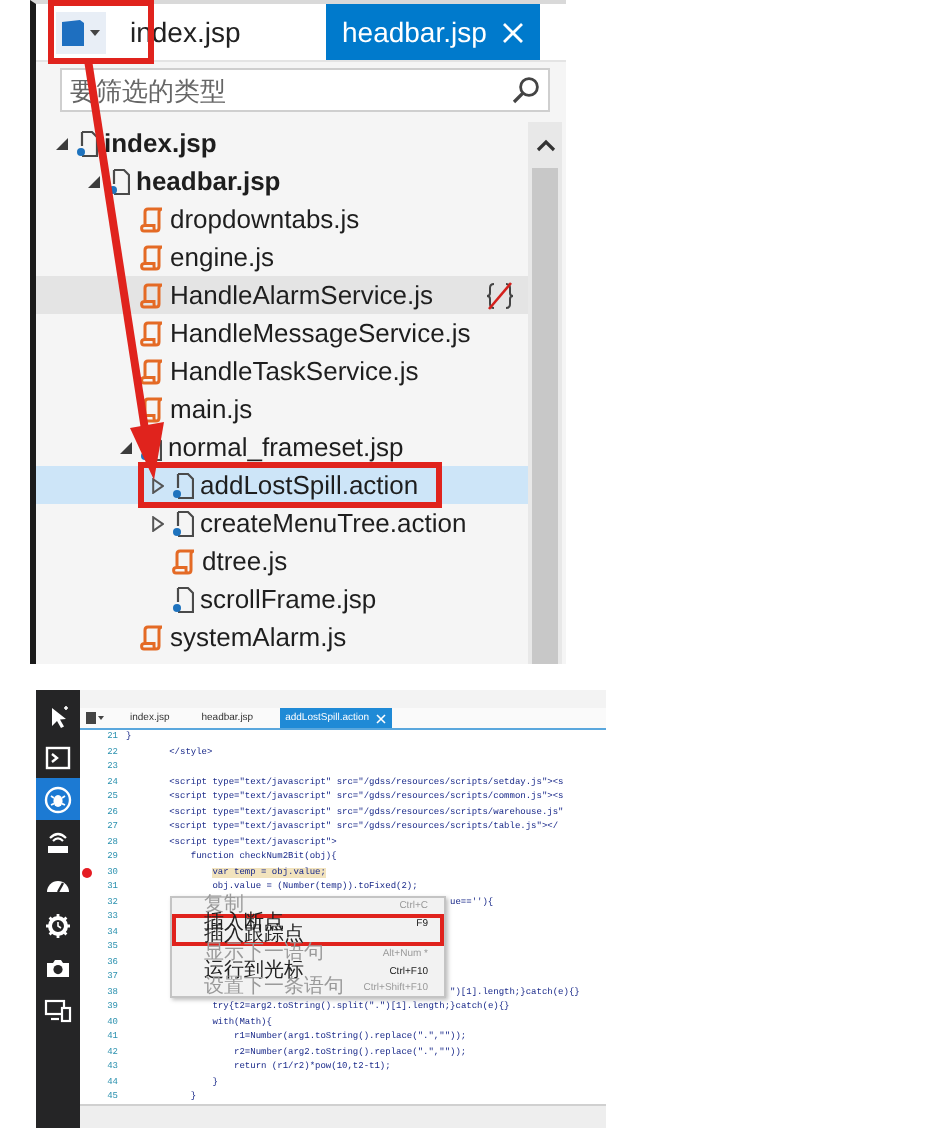 The height and width of the screenshot is (1128, 940). Describe the element at coordinates (282, 409) in the screenshot. I see `tree-item: main.js` at that location.